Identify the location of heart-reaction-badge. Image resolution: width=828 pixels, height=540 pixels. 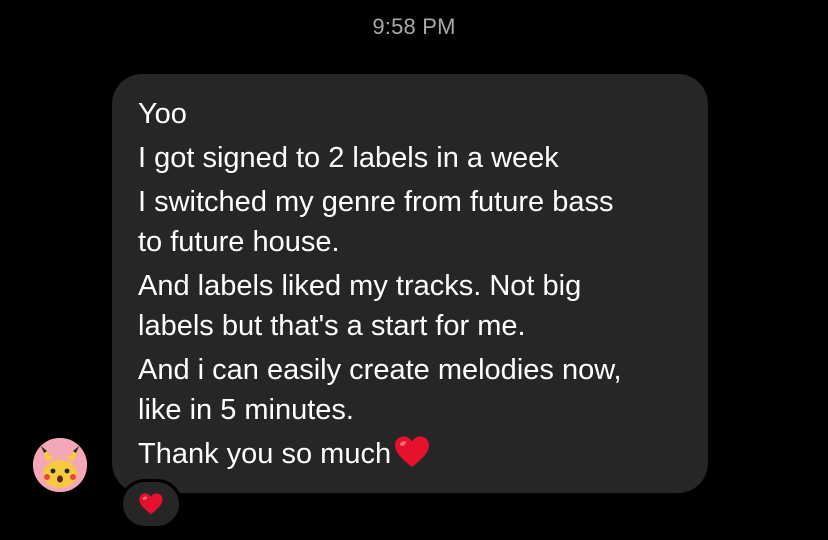
(151, 504).